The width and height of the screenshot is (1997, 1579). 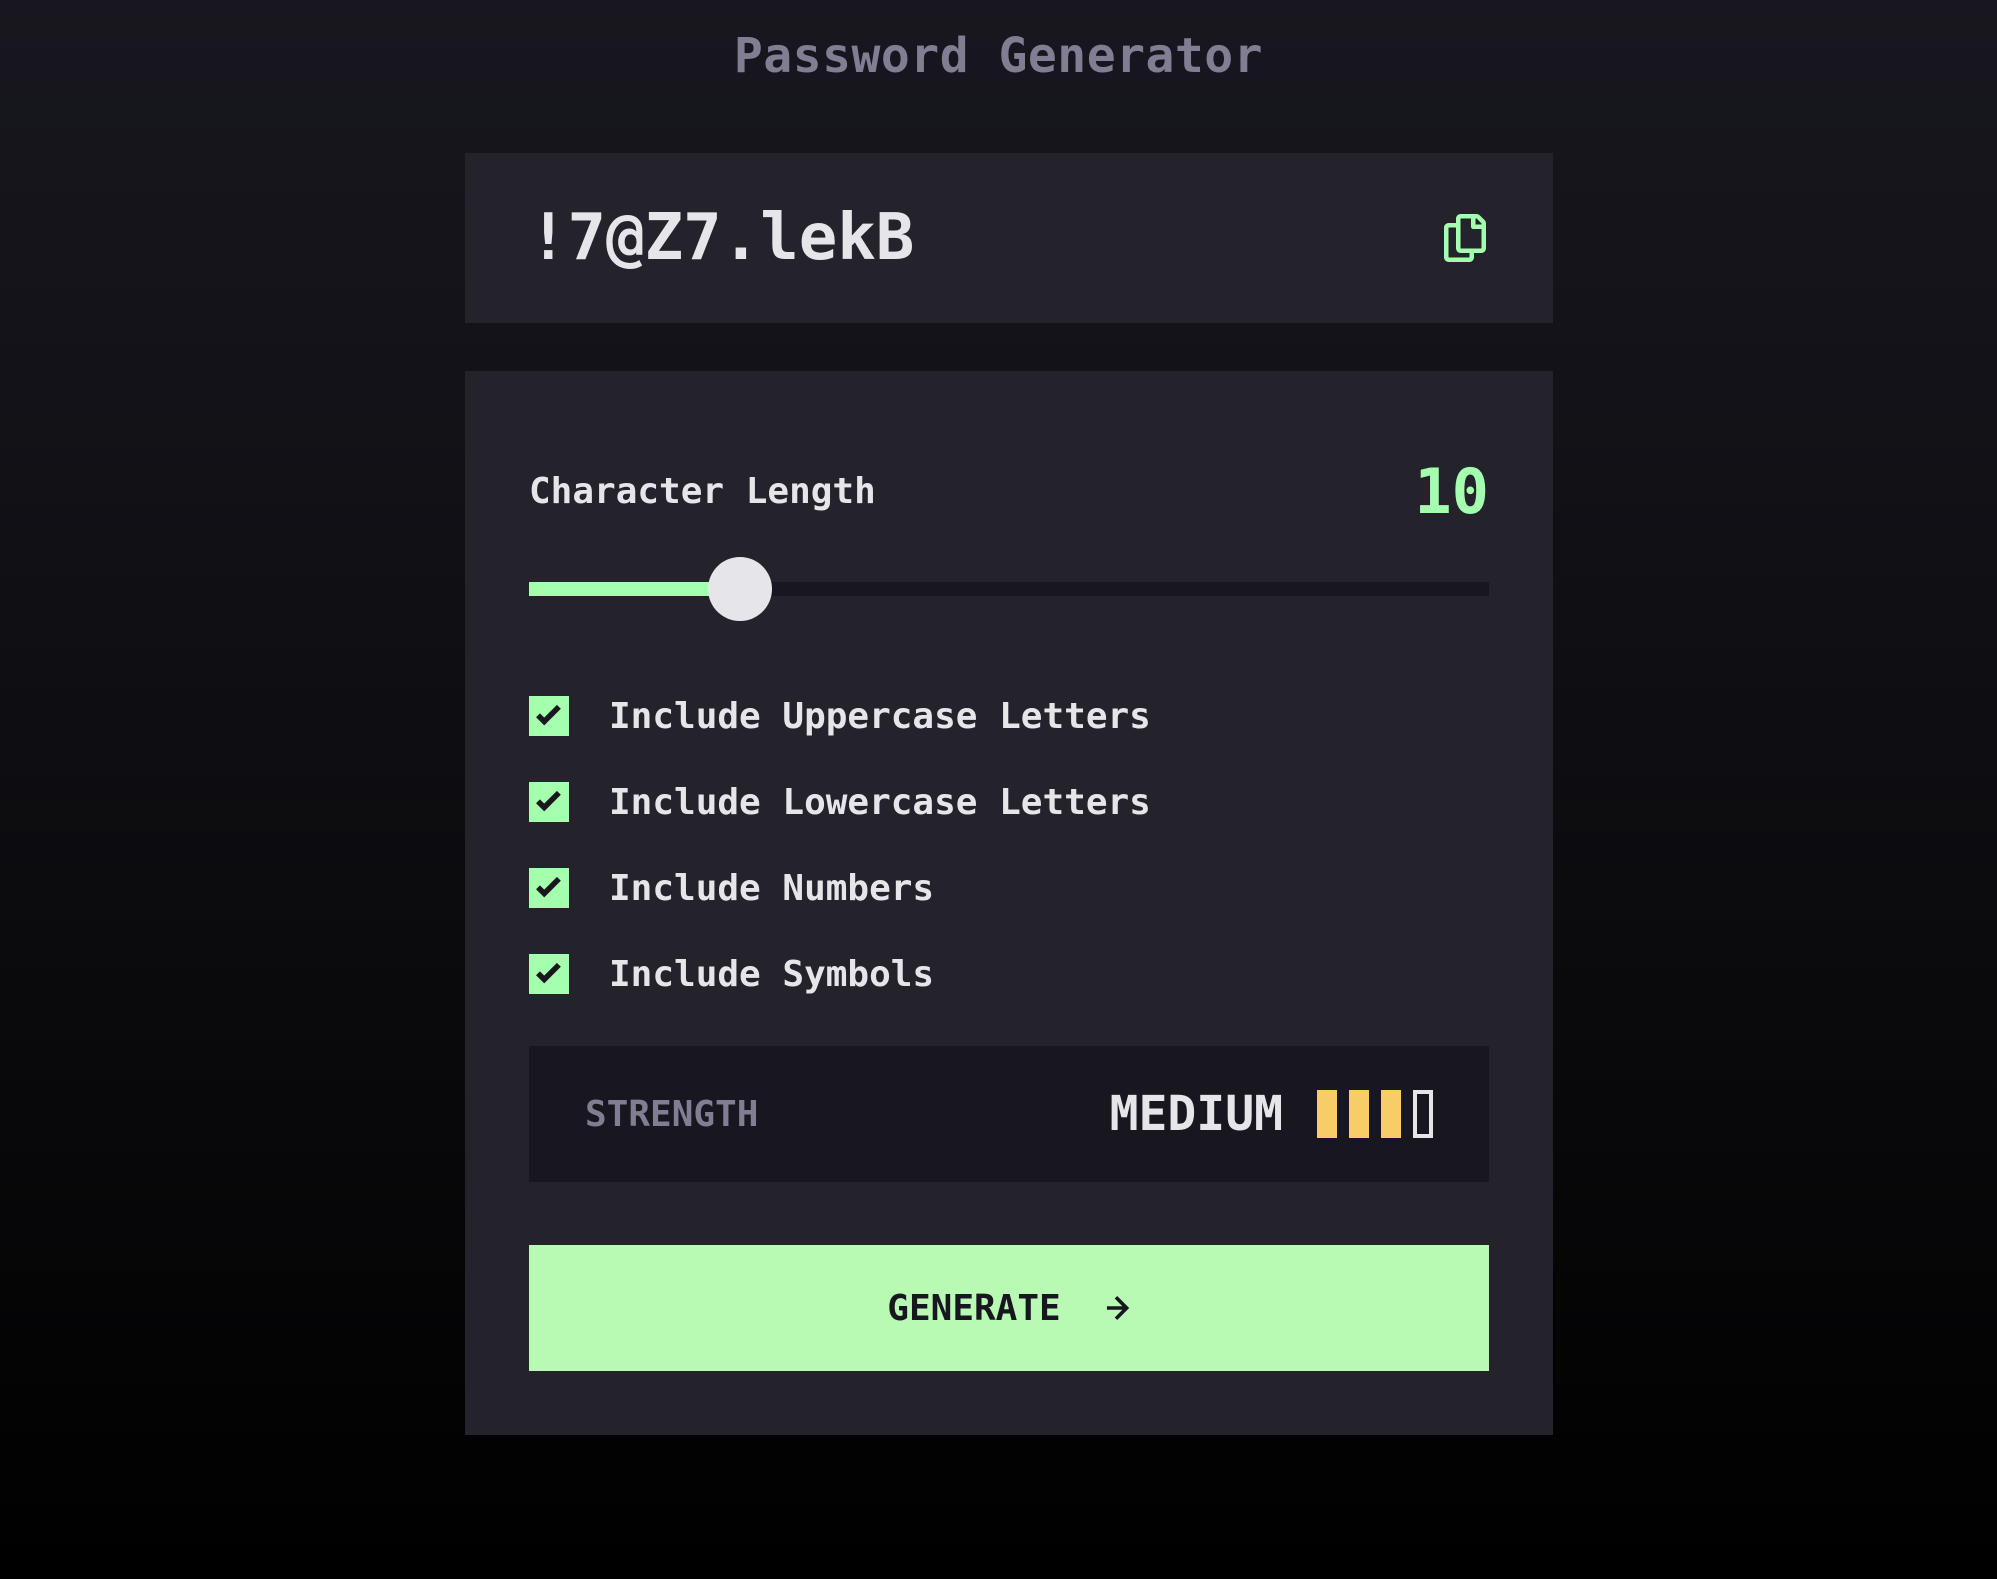 What do you see at coordinates (880, 802) in the screenshot?
I see `option-label: Include Lowercase Letters` at bounding box center [880, 802].